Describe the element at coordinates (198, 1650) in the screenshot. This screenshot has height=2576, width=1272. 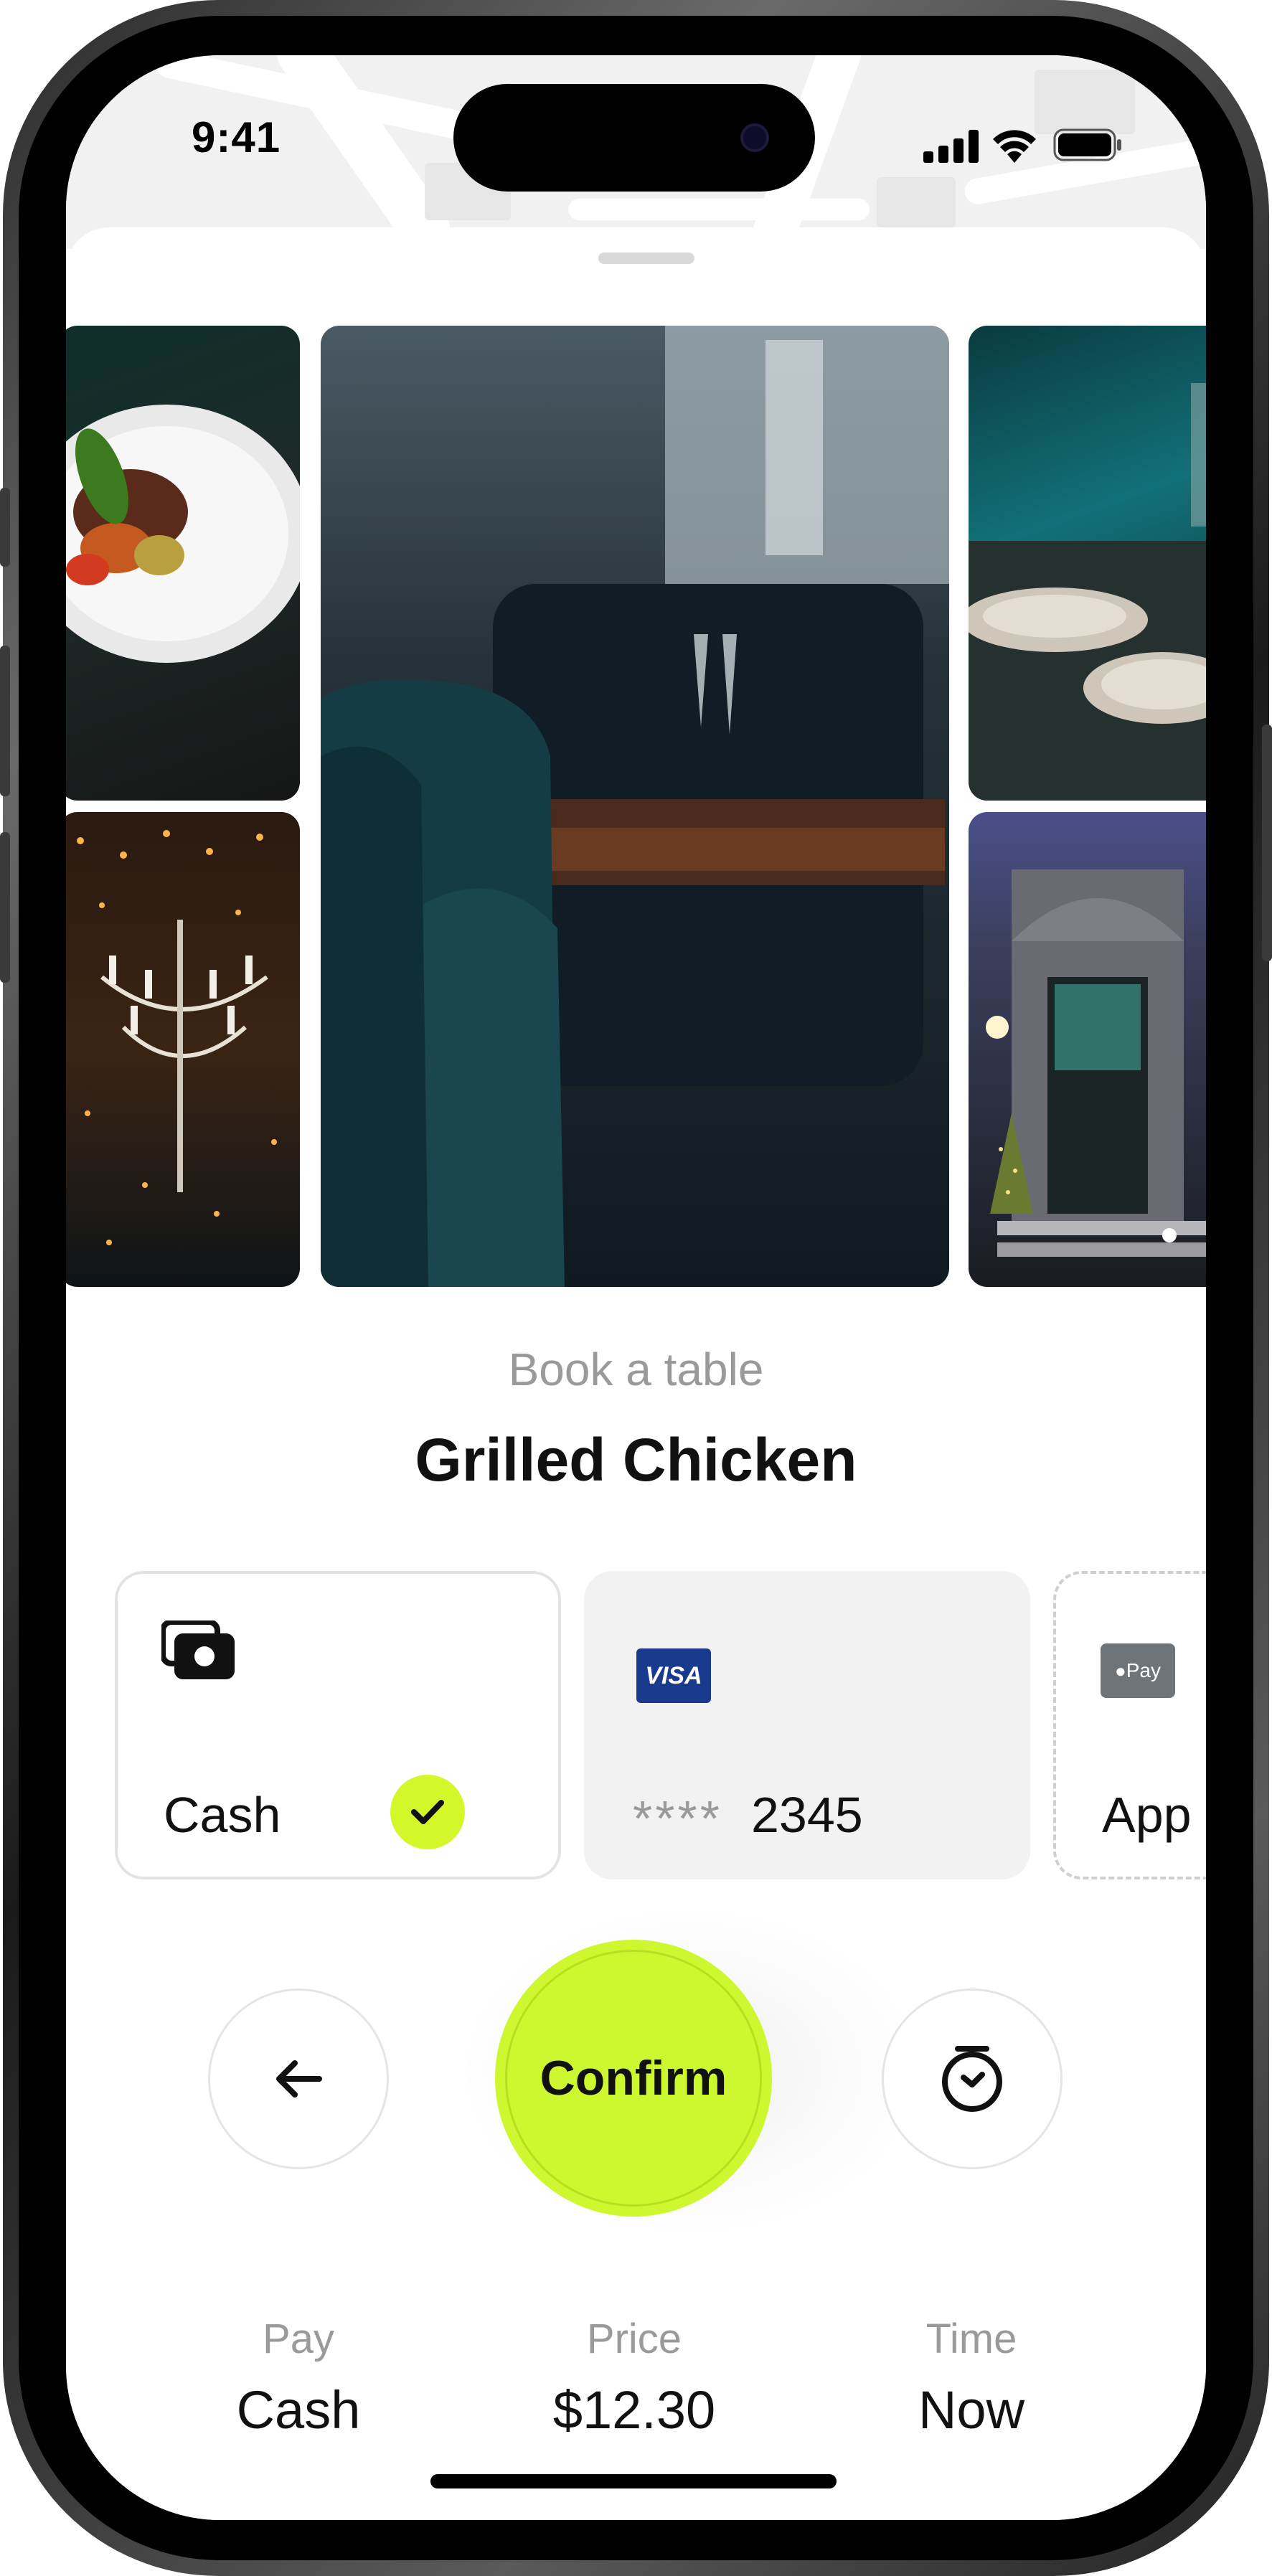
I see `cash-icon` at that location.